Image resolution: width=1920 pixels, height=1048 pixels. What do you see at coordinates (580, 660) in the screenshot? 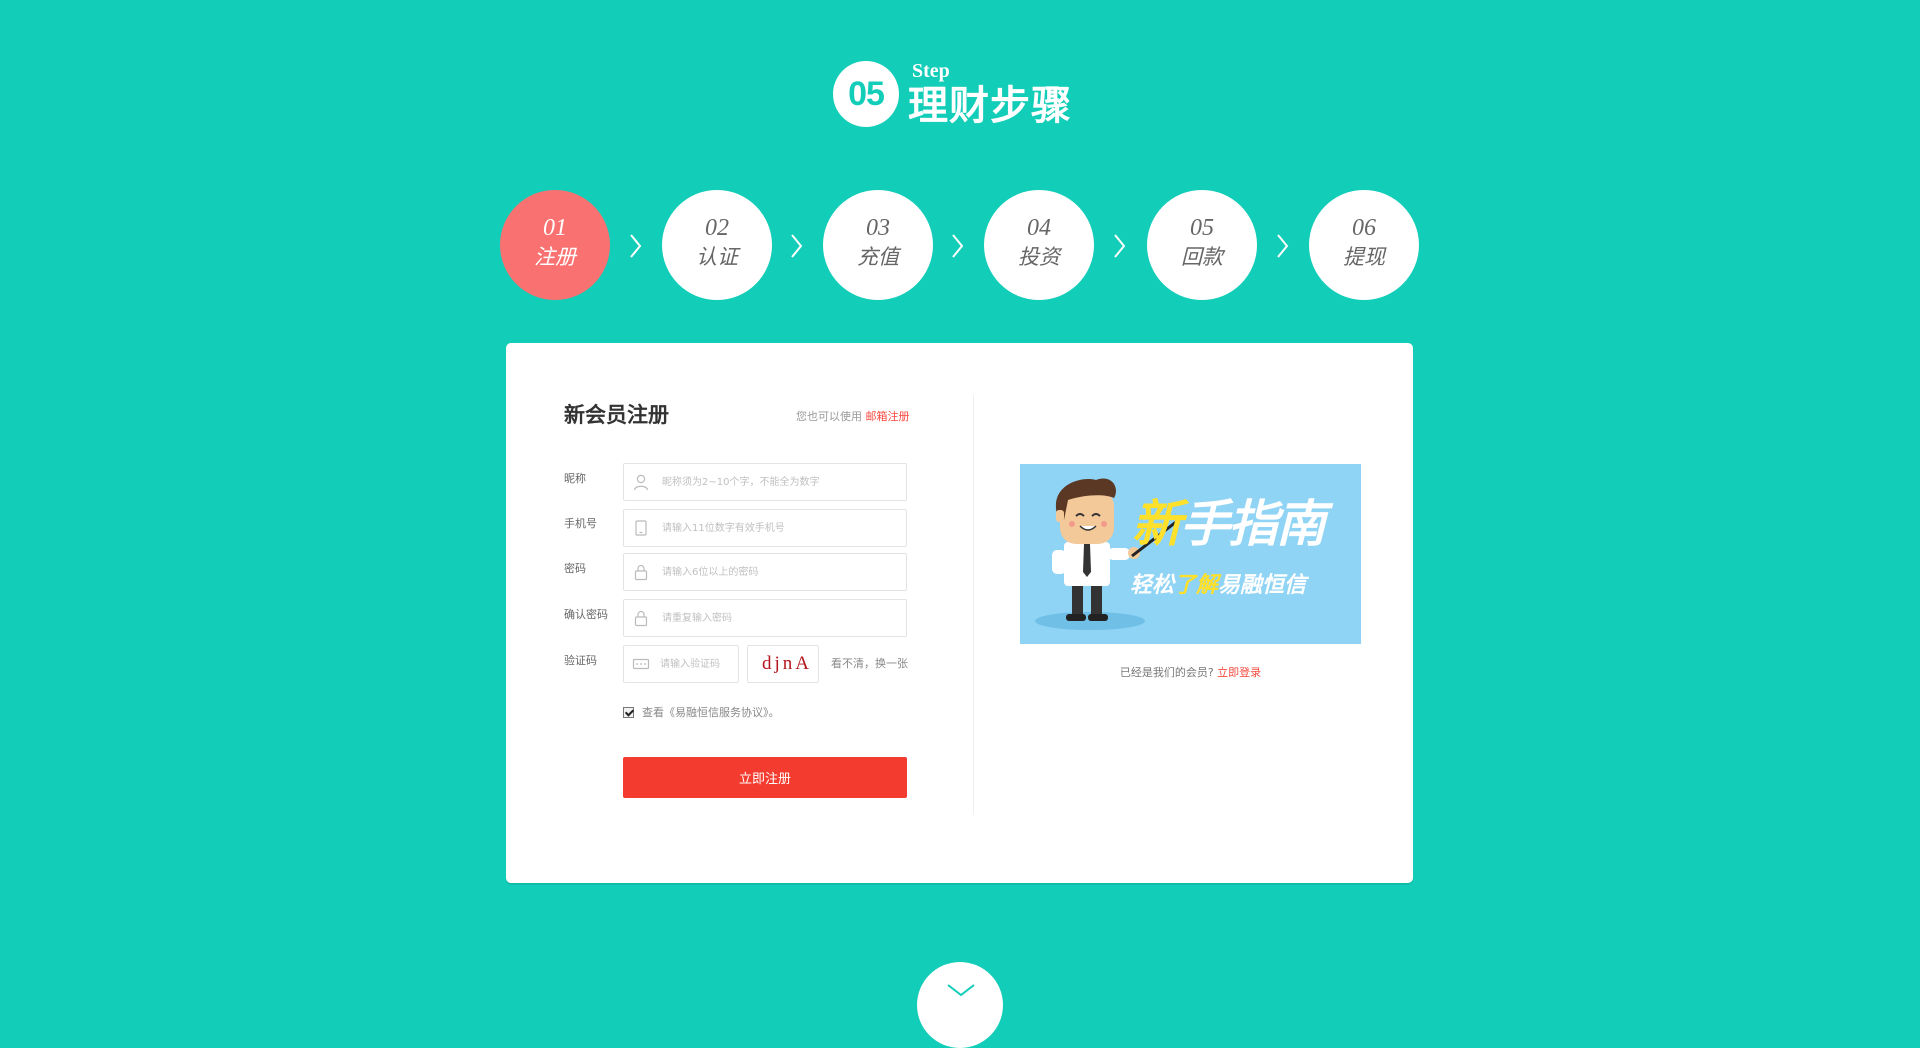
I see `captcha-label: 验证码` at bounding box center [580, 660].